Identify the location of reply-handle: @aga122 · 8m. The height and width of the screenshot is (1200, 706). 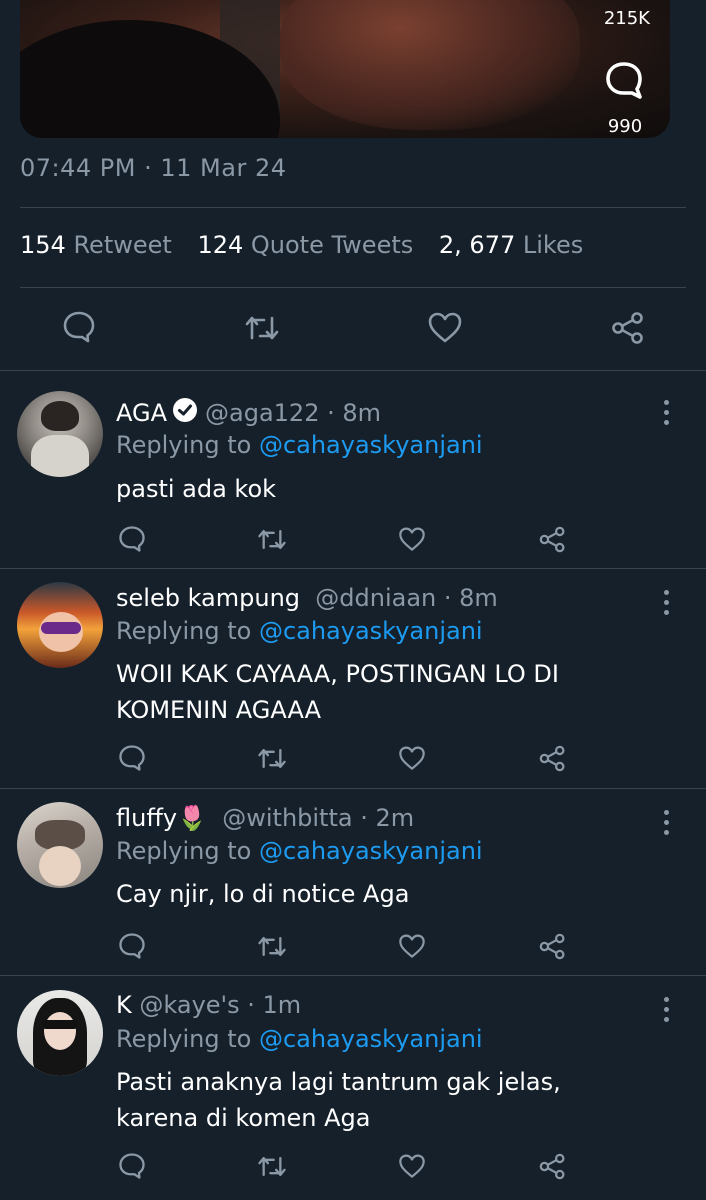
(293, 413).